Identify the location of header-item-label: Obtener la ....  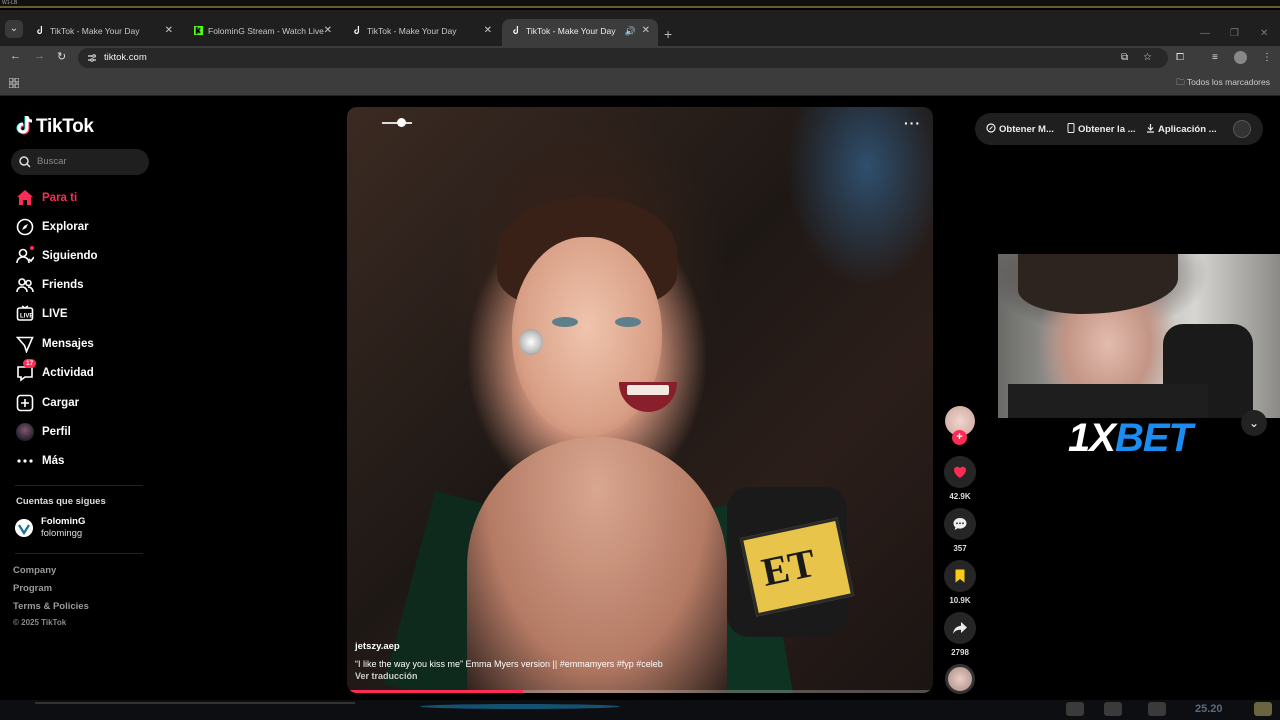
(1107, 129).